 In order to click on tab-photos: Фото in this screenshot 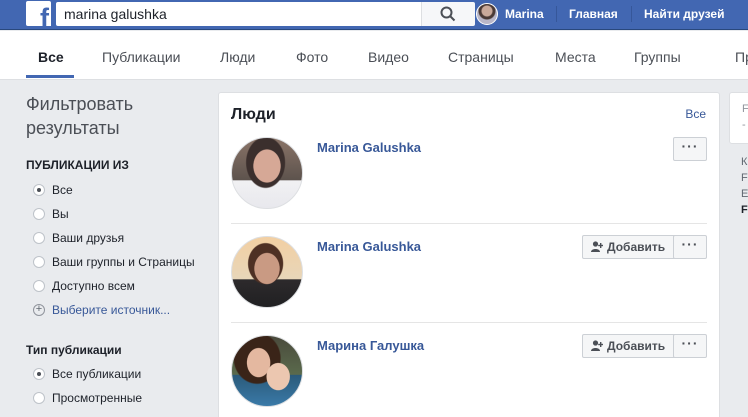, I will do `click(312, 57)`.